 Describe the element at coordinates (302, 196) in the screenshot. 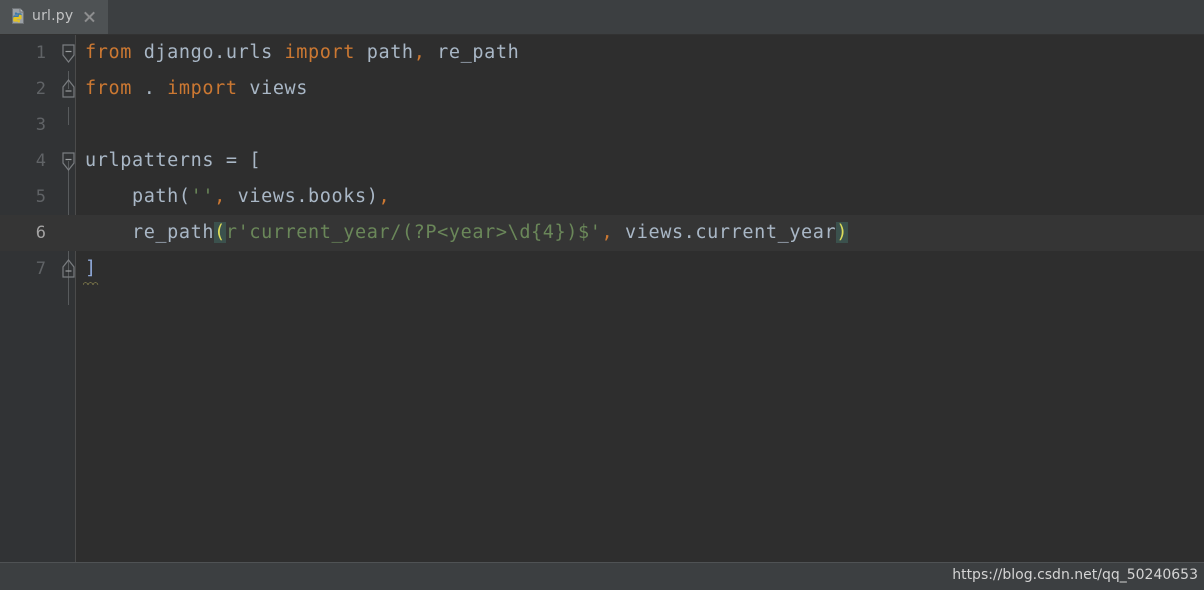

I see `view-reference: views.books)` at that location.